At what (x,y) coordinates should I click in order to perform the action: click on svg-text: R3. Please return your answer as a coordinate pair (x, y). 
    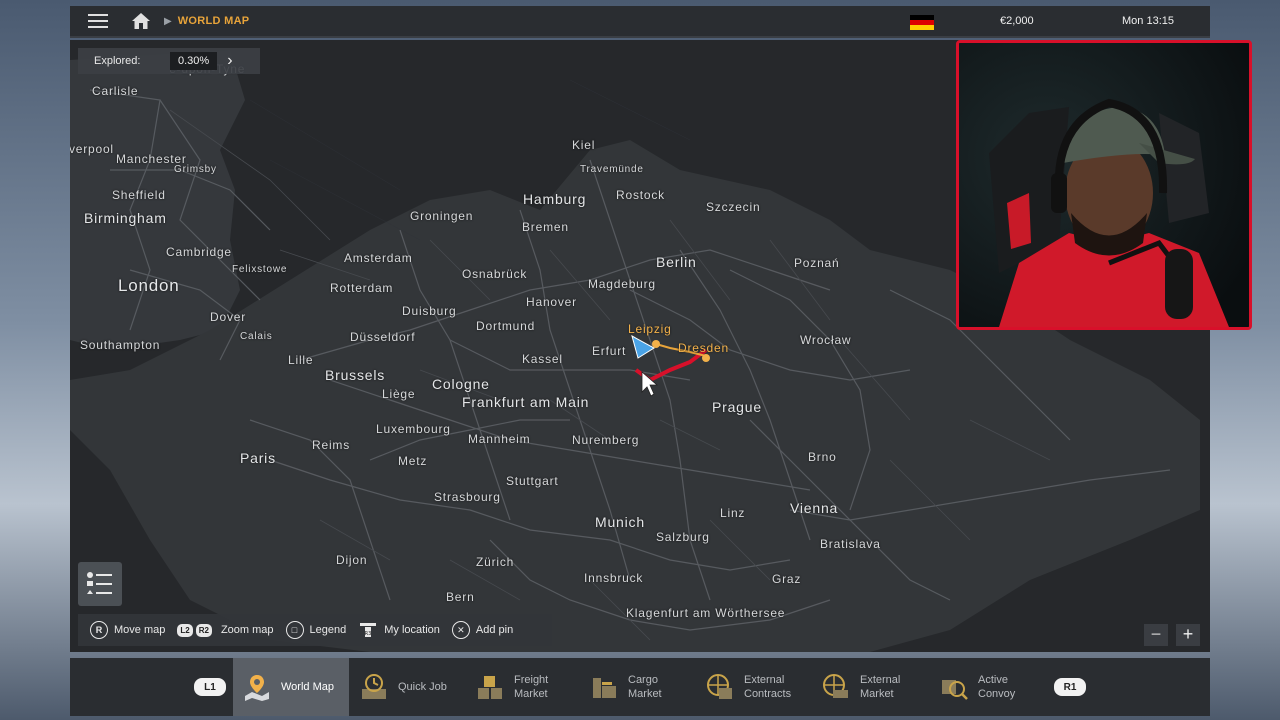
    Looking at the image, I should click on (368, 634).